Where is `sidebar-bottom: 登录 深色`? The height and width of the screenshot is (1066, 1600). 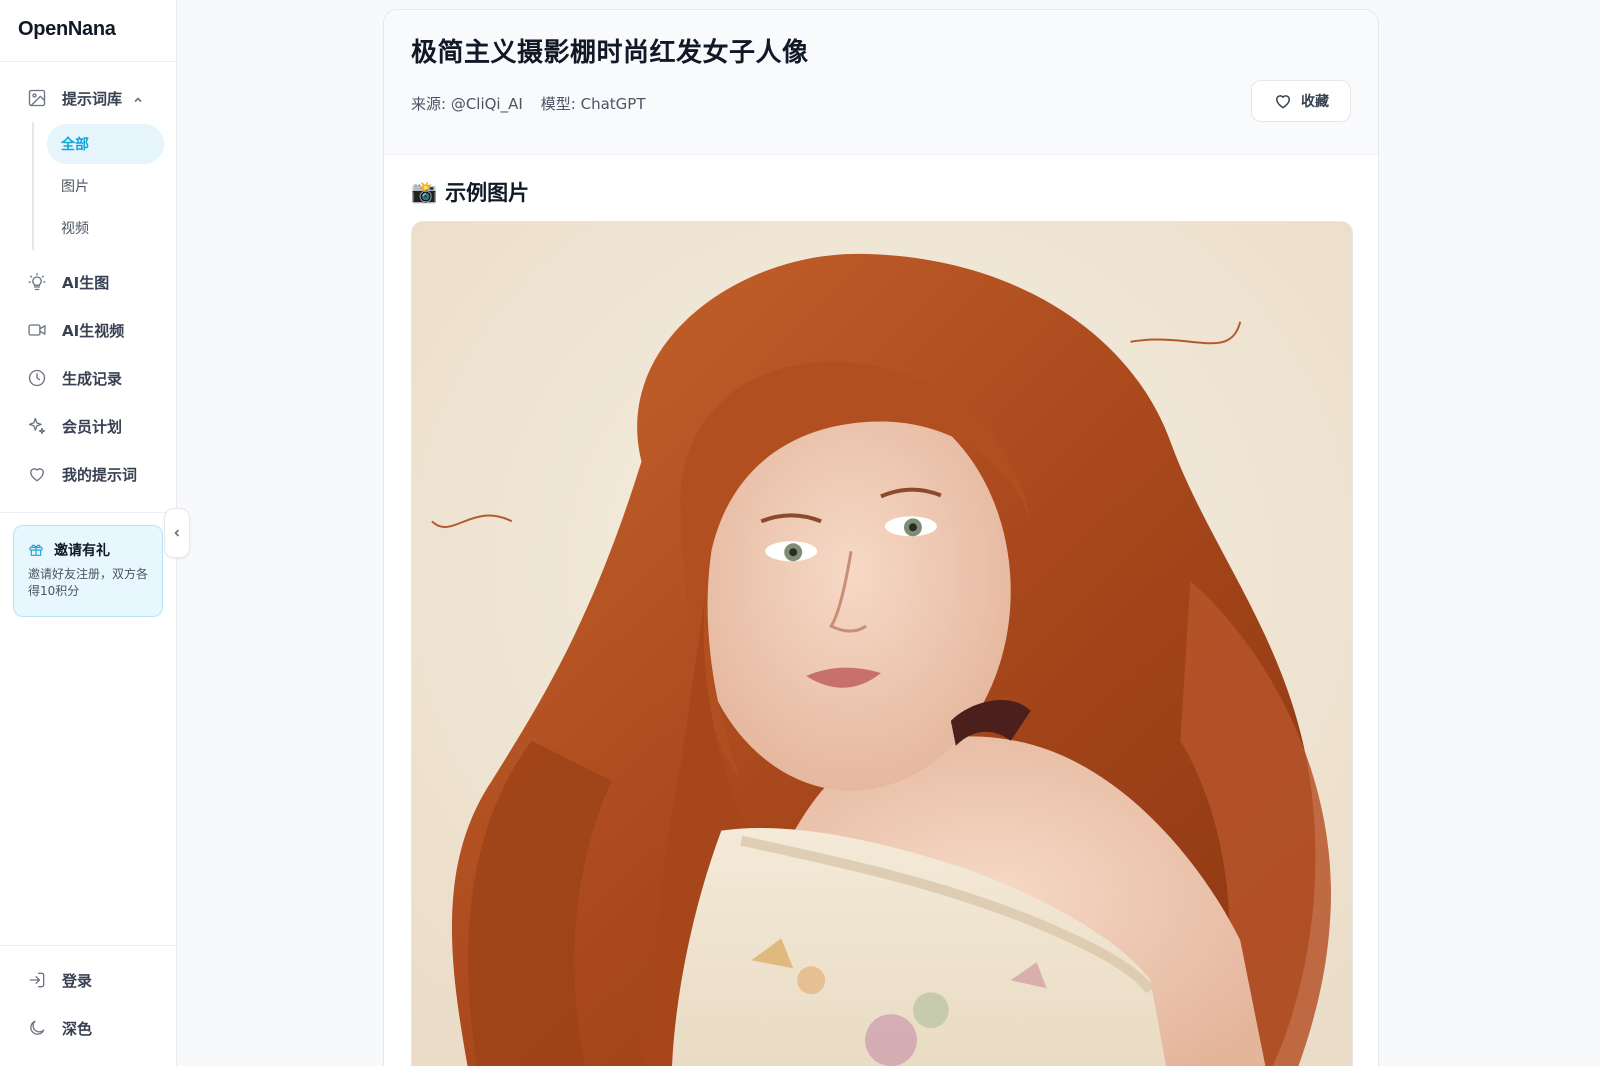 sidebar-bottom: 登录 深色 is located at coordinates (88, 1005).